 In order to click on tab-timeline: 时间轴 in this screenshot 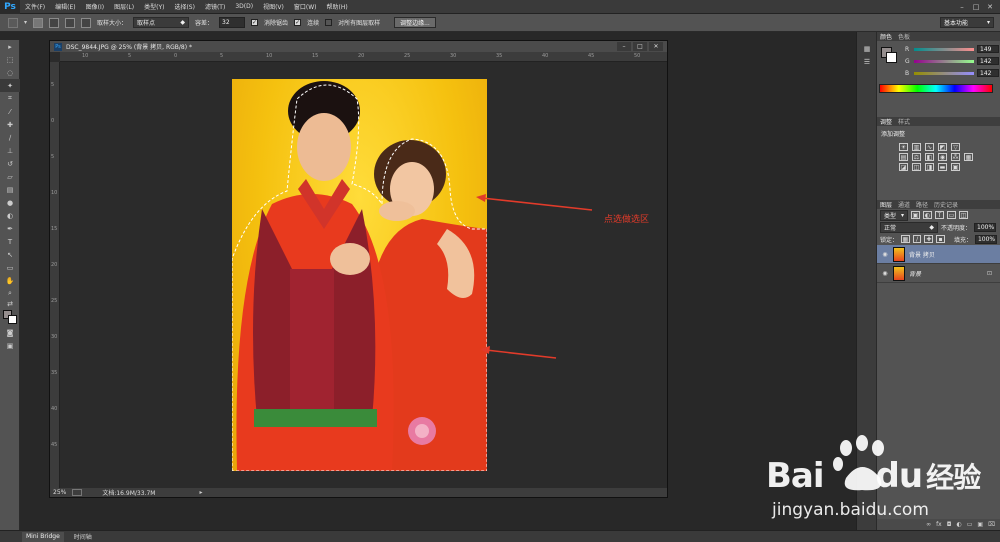, I will do `click(83, 537)`.